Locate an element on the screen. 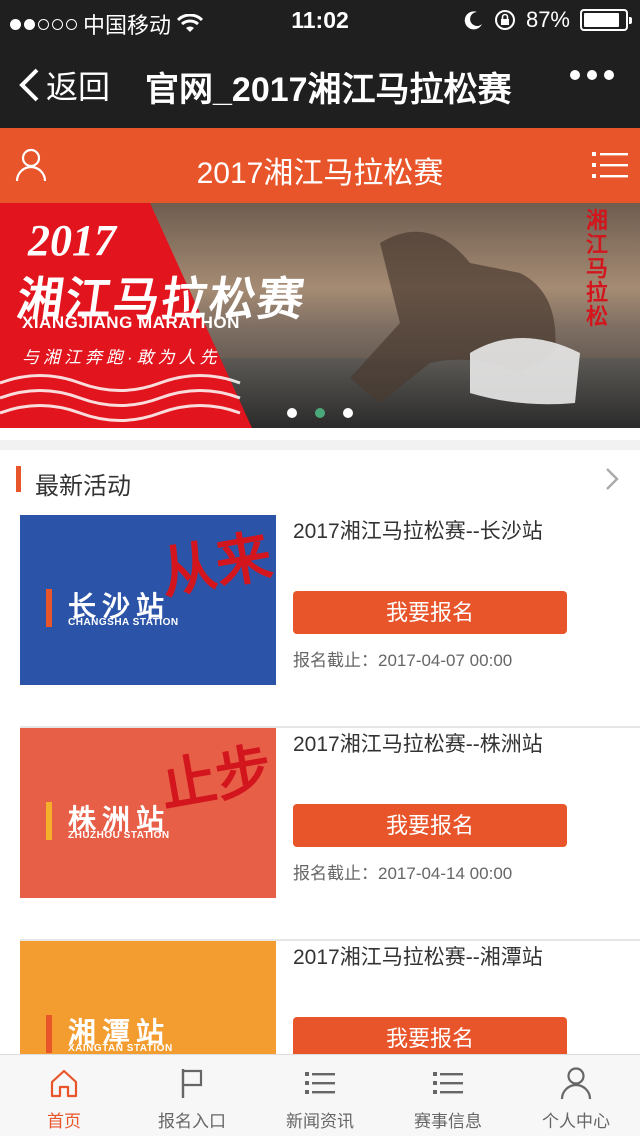  back-button: 返回 is located at coordinates (64, 85).